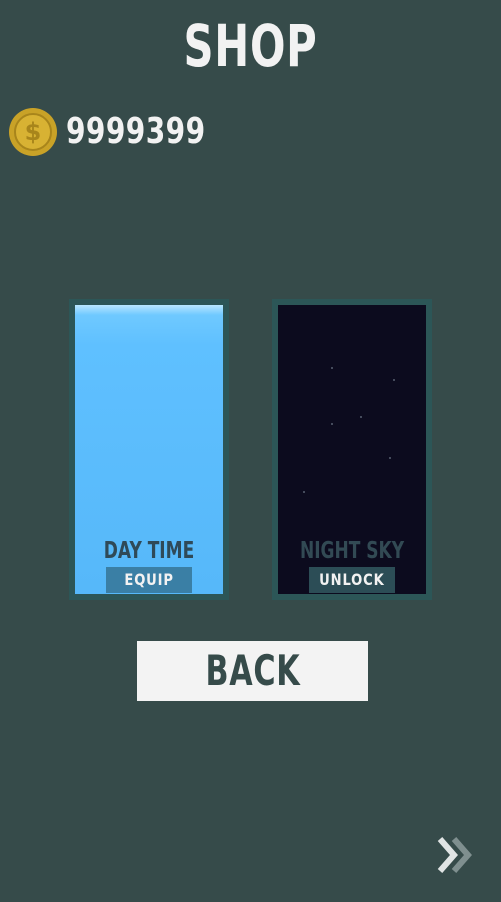 The image size is (501, 902). Describe the element at coordinates (456, 855) in the screenshot. I see `double-chevron-right-icon` at that location.